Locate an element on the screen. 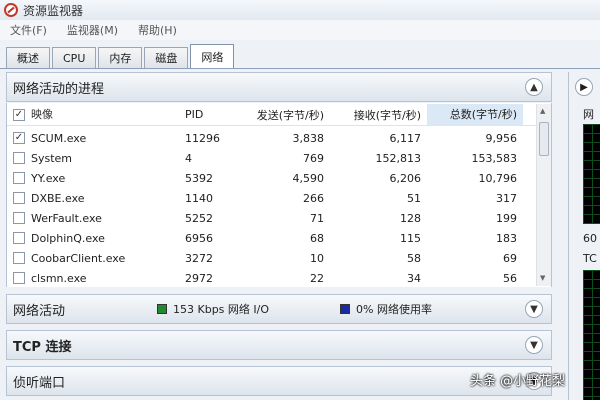  tab-cpu: CPU is located at coordinates (74, 57).